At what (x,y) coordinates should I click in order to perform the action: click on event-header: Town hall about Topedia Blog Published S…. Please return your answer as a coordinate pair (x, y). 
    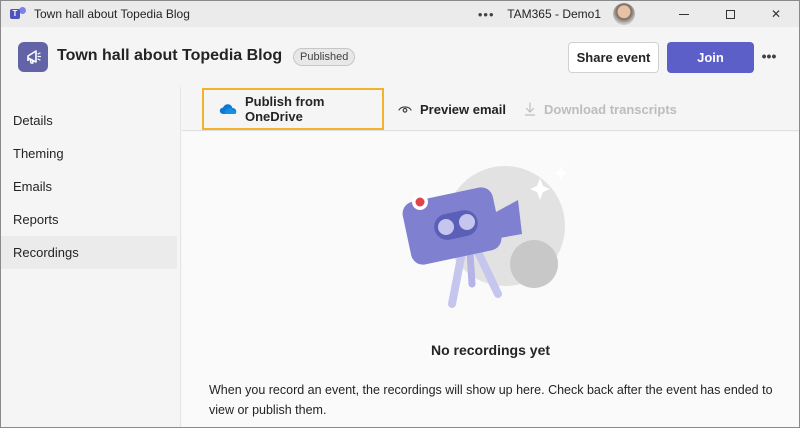
    Looking at the image, I should click on (400, 57).